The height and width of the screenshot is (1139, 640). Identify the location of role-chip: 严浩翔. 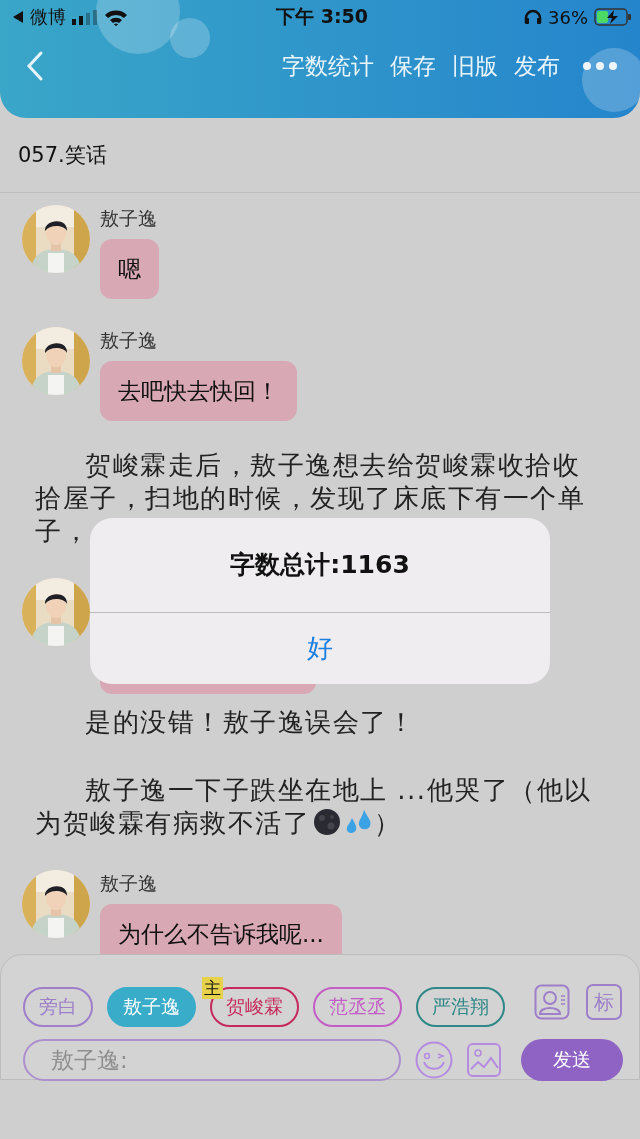
(460, 1007).